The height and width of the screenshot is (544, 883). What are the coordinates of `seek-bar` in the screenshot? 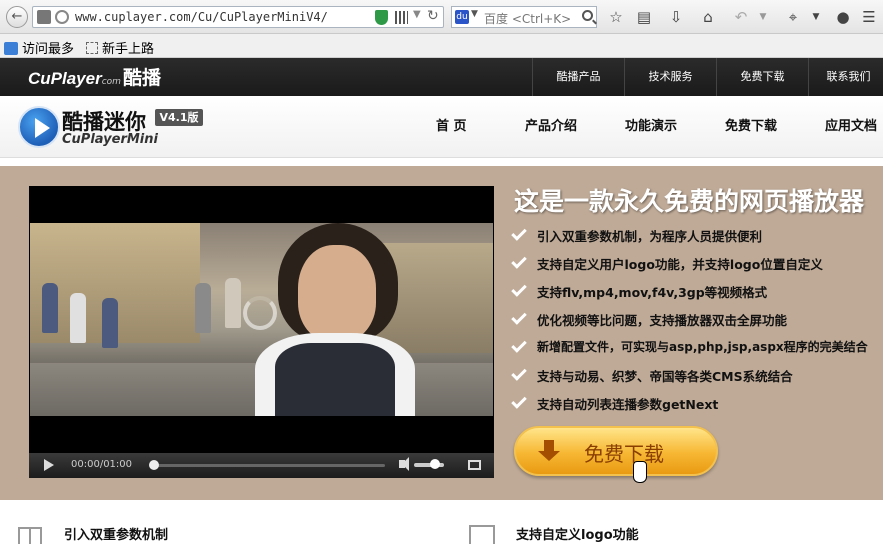 It's located at (267, 465).